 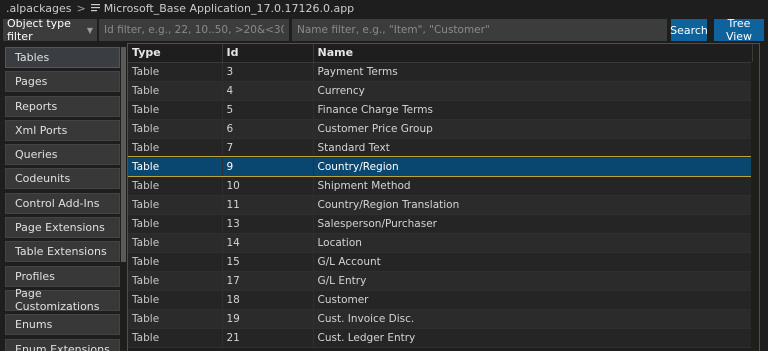 What do you see at coordinates (268, 205) in the screenshot?
I see `cell-id: 11` at bounding box center [268, 205].